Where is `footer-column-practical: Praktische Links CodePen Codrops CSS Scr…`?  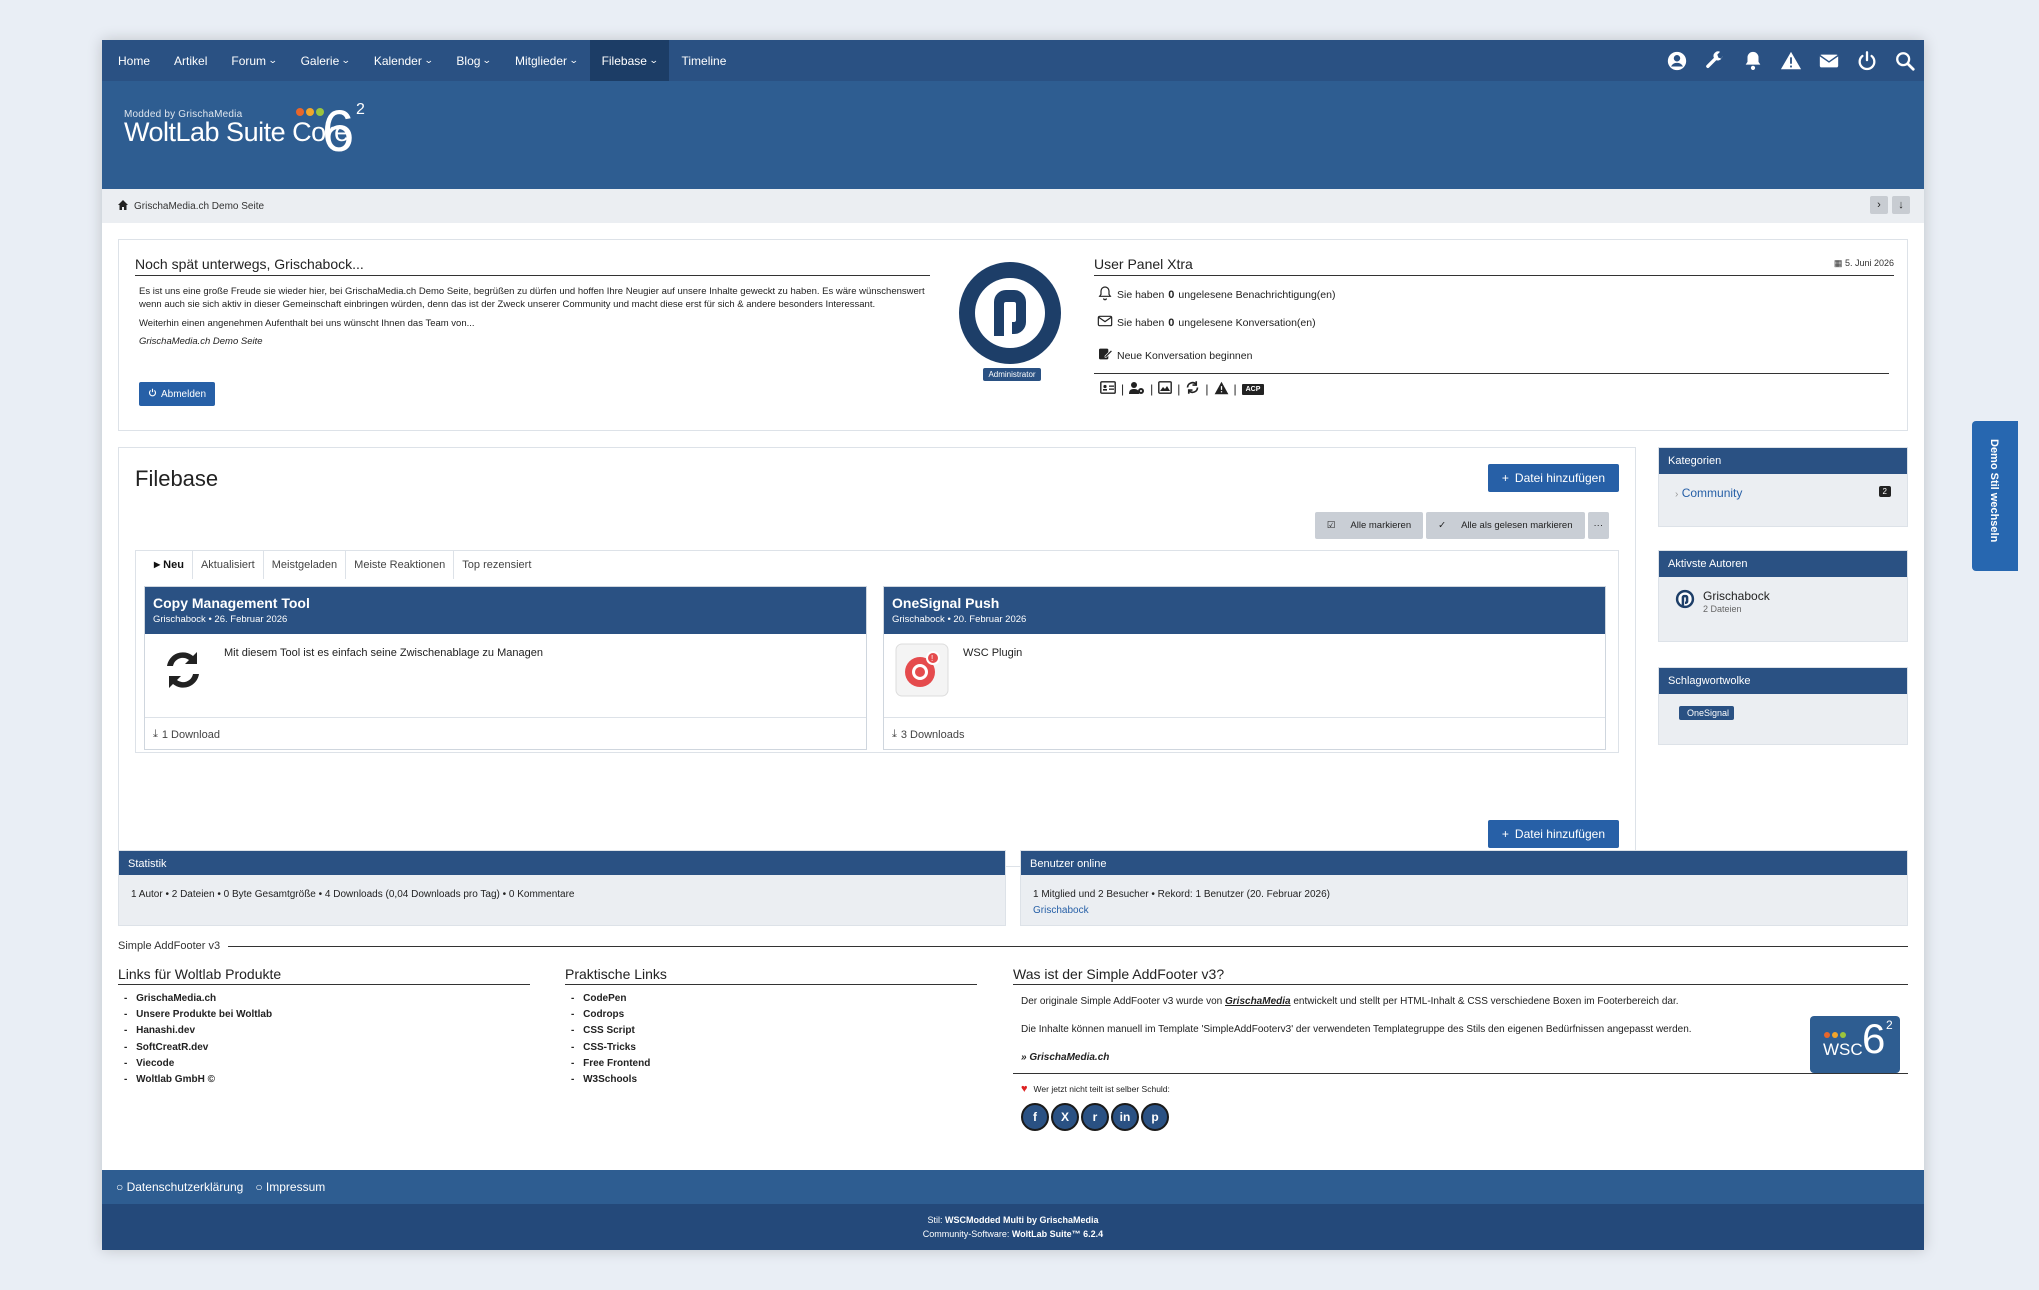 footer-column-practical: Praktische Links CodePen Codrops CSS Scr… is located at coordinates (771, 1027).